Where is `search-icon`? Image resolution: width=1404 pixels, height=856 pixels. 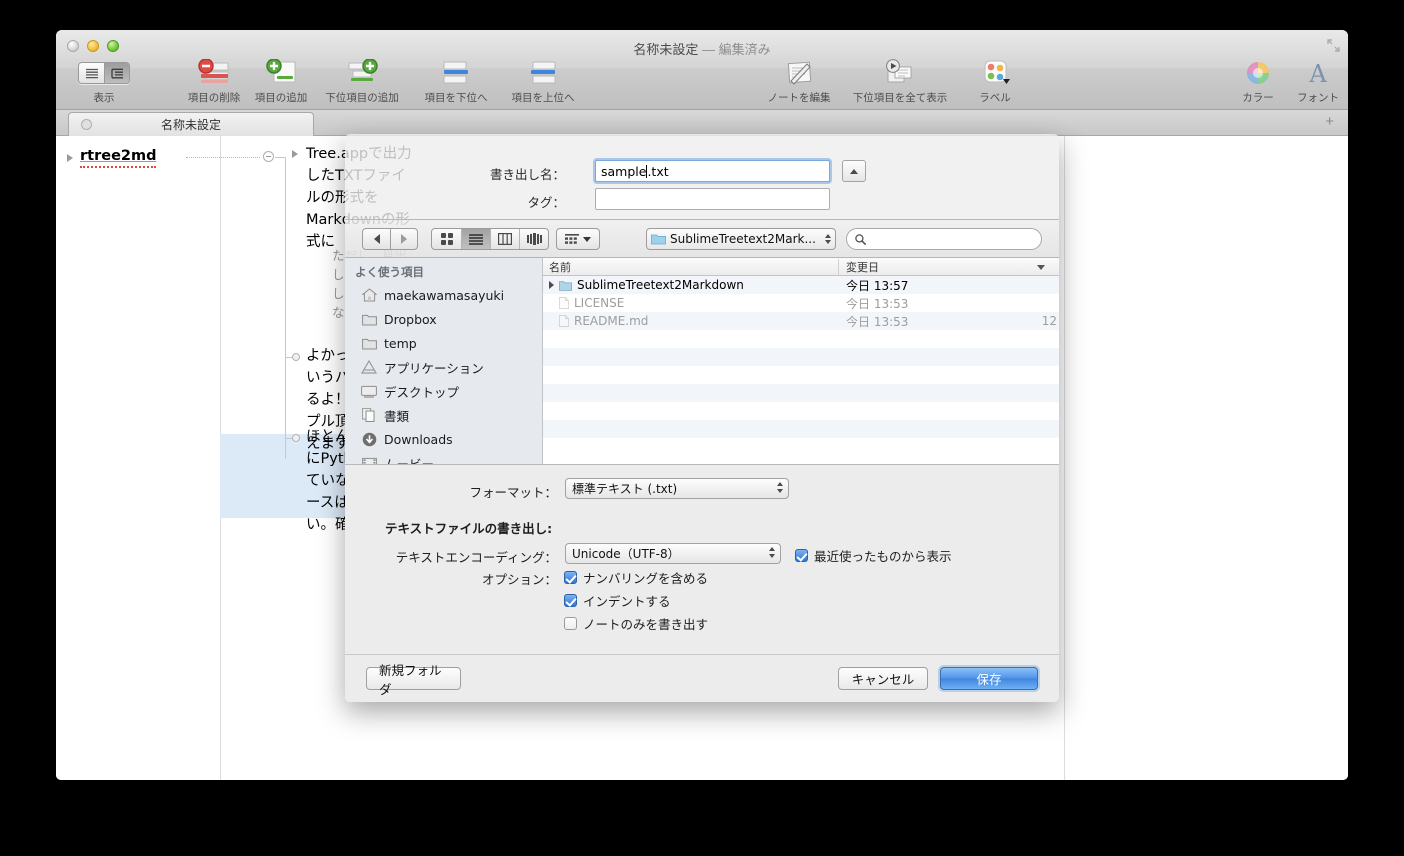 search-icon is located at coordinates (860, 239).